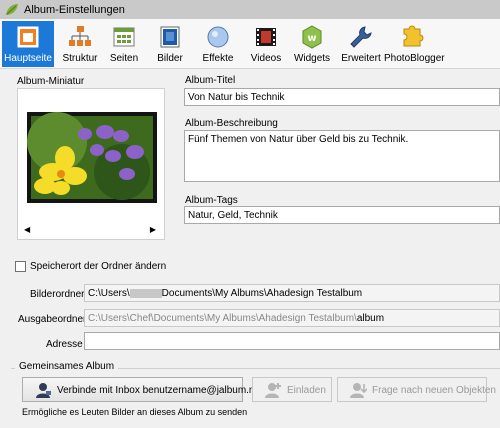 The height and width of the screenshot is (428, 500). I want to click on shared-album-legend: Gemeinsames Album, so click(67, 366).